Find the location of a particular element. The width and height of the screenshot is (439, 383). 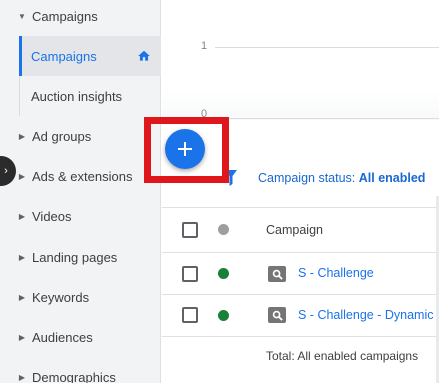

chart-gridline is located at coordinates (327, 47).